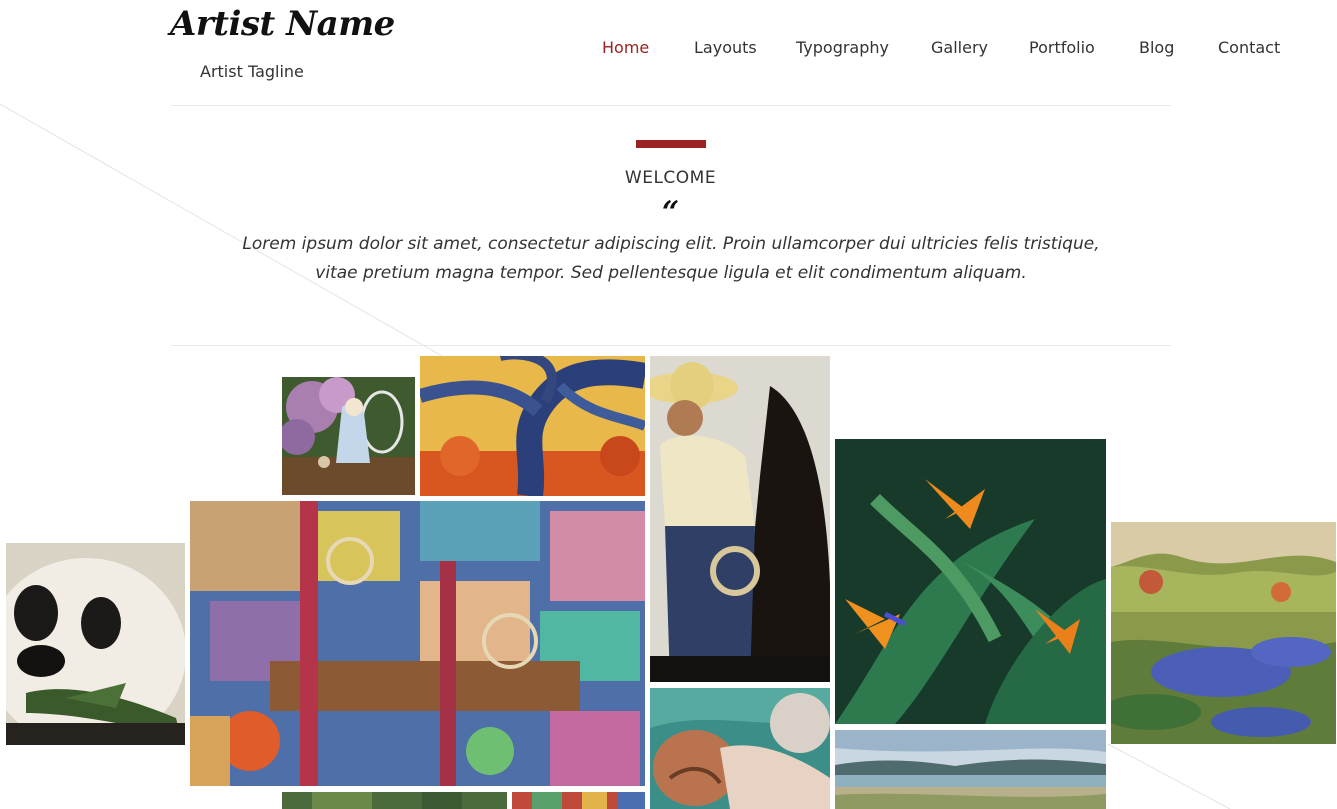 Image resolution: width=1337 pixels, height=809 pixels. I want to click on welcome-accent-bar, so click(671, 144).